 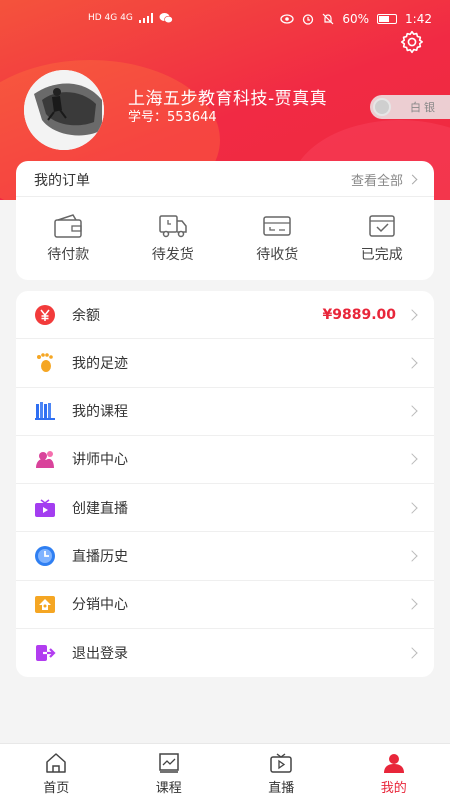 I want to click on avatar, so click(x=64, y=110).